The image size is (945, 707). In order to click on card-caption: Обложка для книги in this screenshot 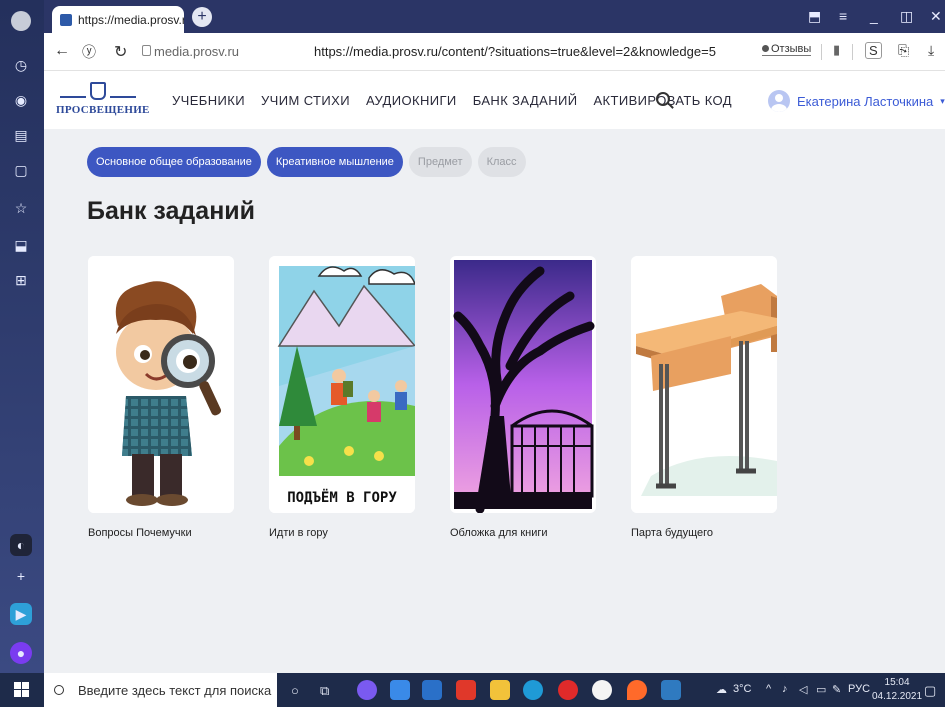, I will do `click(499, 533)`.